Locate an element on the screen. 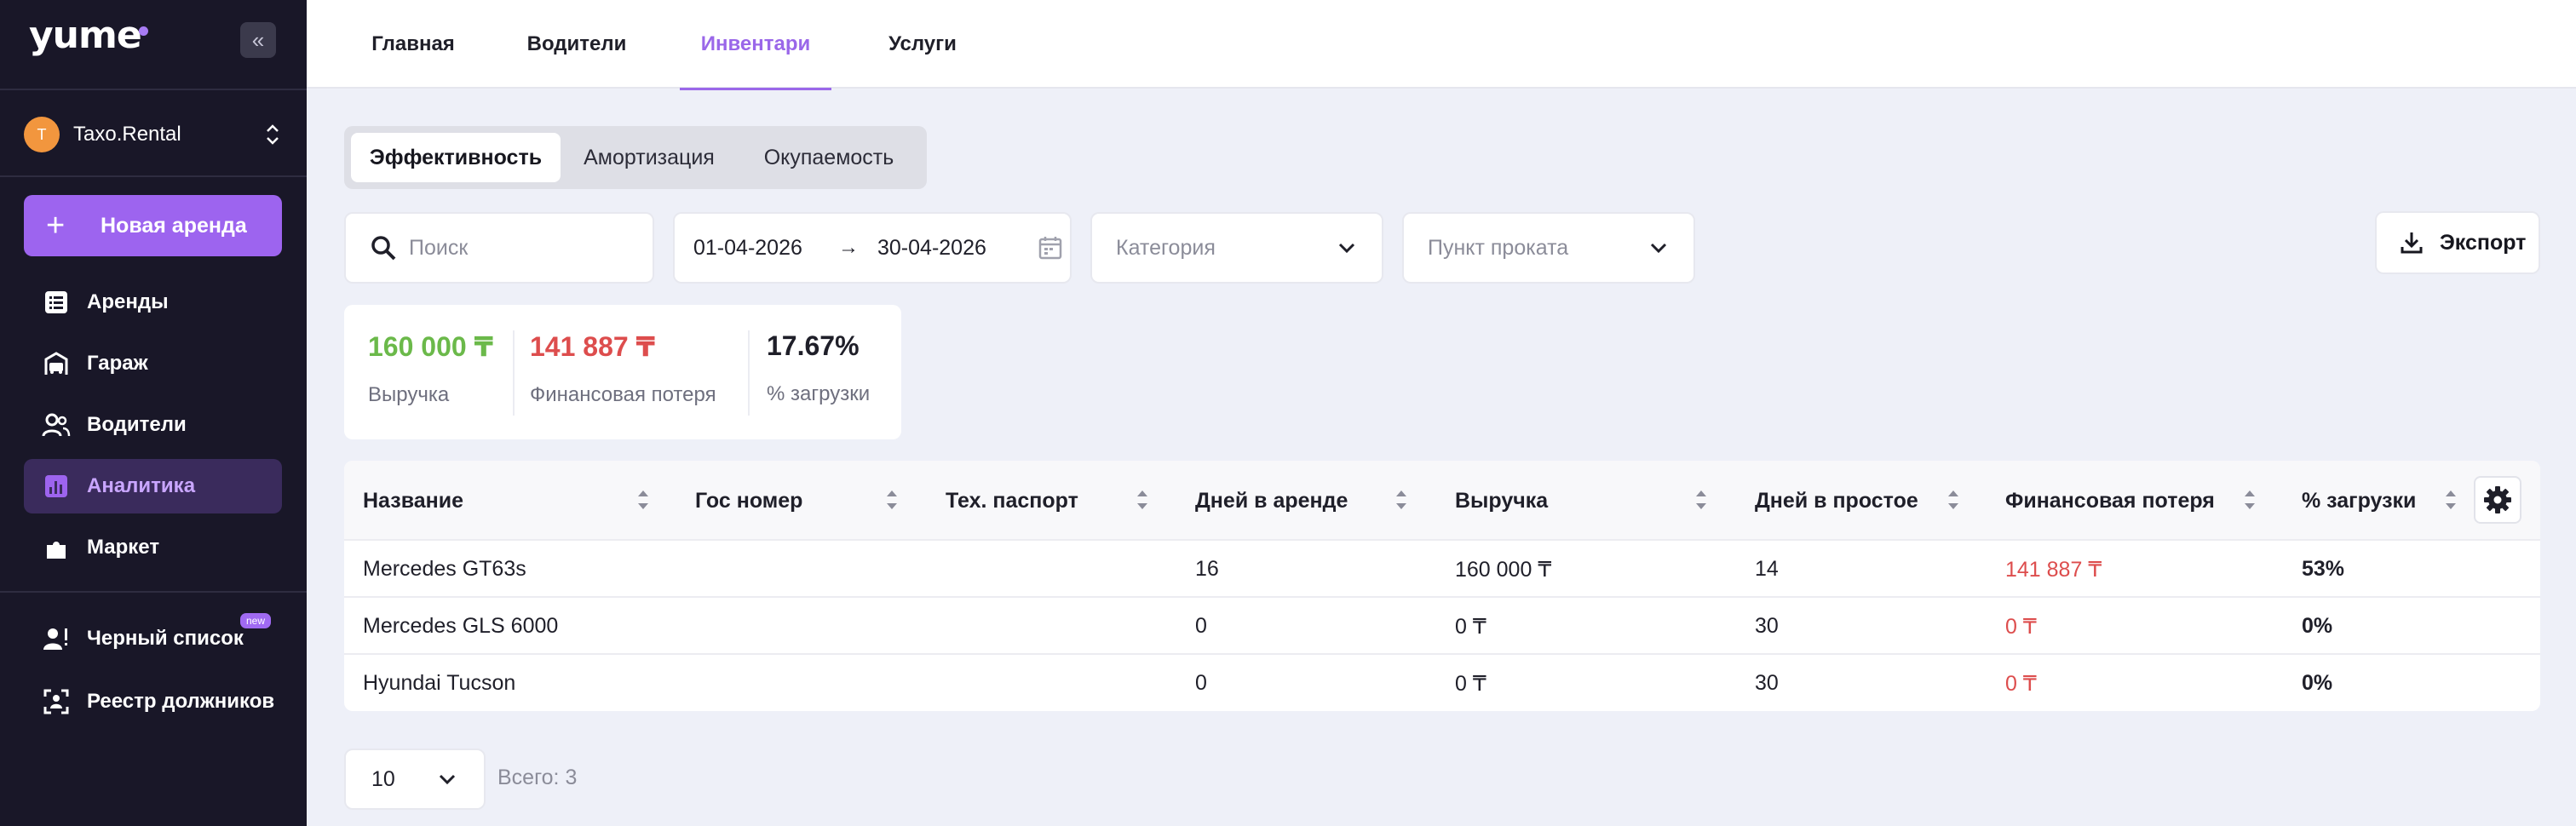  stat-loss-label: Финансовая потеря is located at coordinates (623, 394).